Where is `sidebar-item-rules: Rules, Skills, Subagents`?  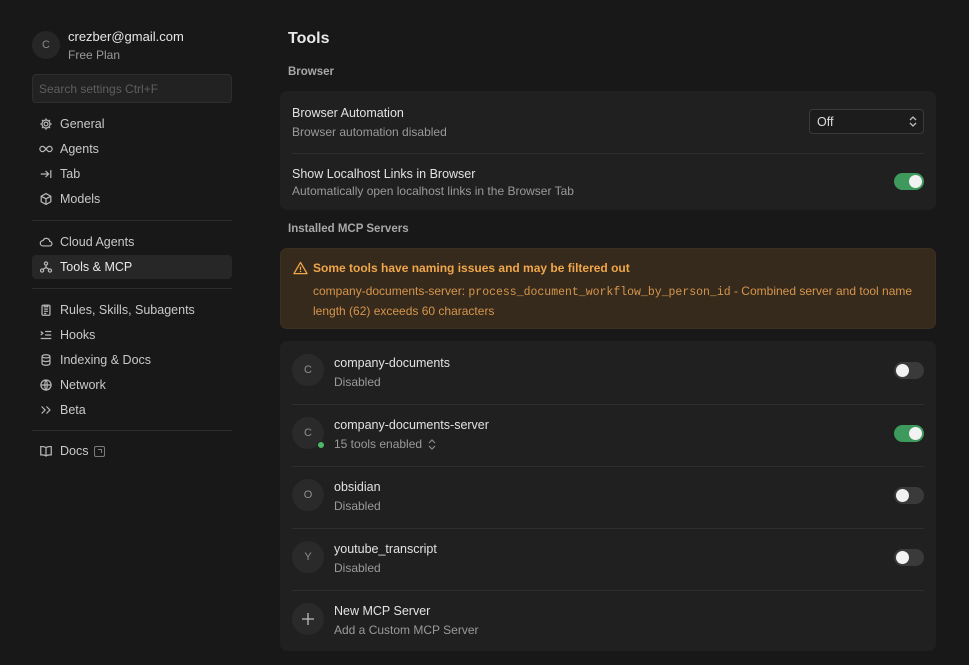 sidebar-item-rules: Rules, Skills, Subagents is located at coordinates (132, 310).